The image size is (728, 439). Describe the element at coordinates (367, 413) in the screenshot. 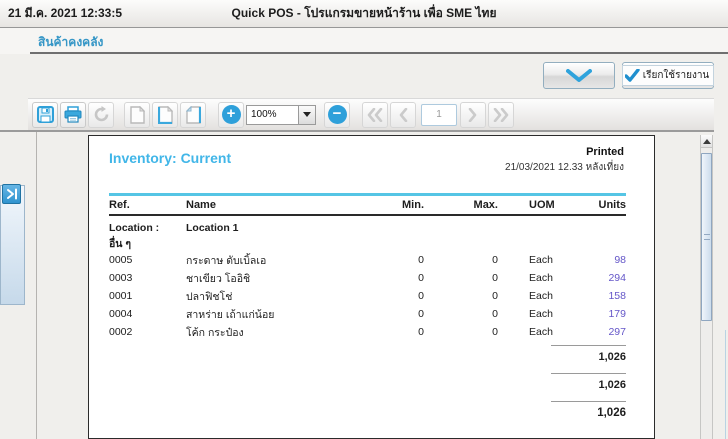

I see `grand-total: 1,026` at that location.